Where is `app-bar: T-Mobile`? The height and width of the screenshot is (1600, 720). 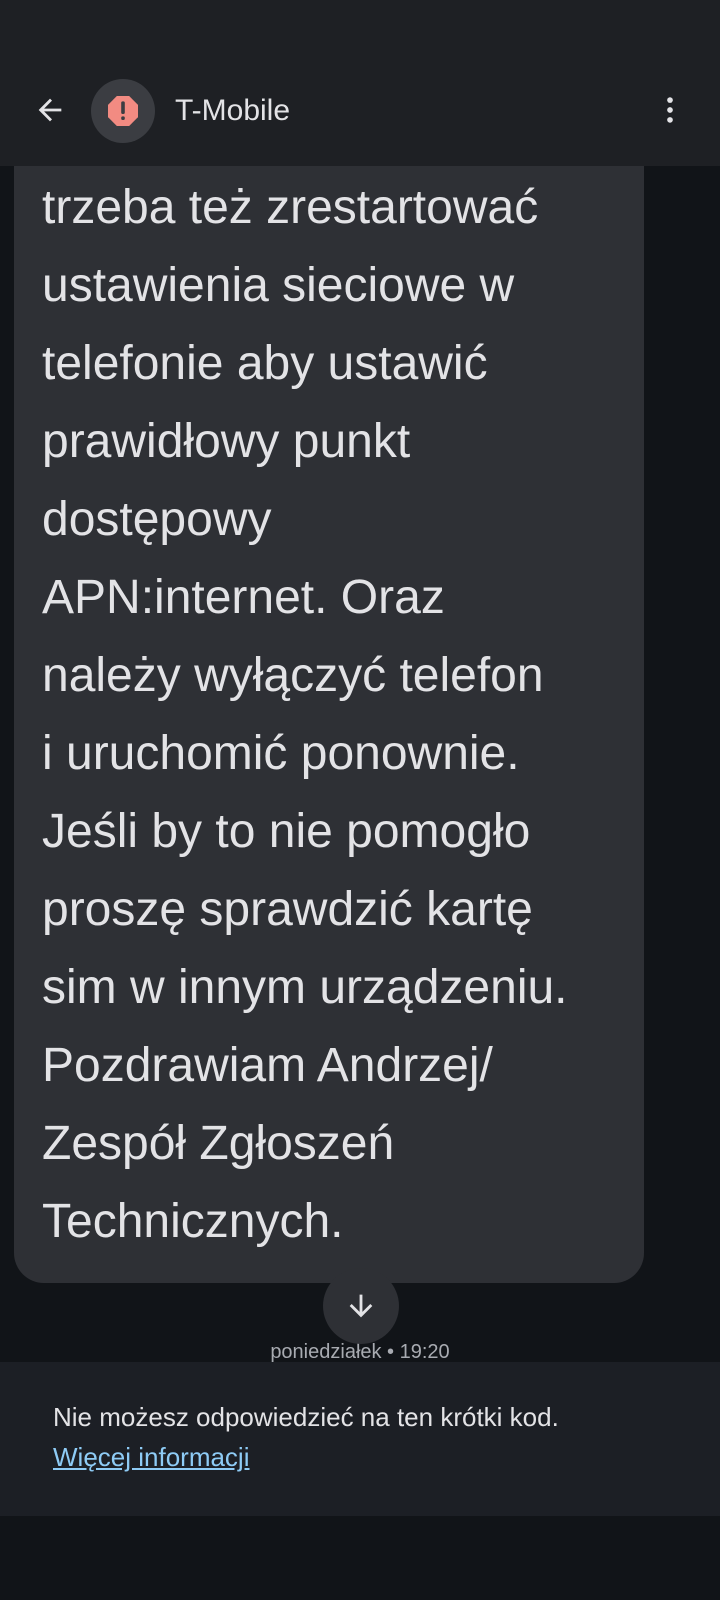 app-bar: T-Mobile is located at coordinates (360, 111).